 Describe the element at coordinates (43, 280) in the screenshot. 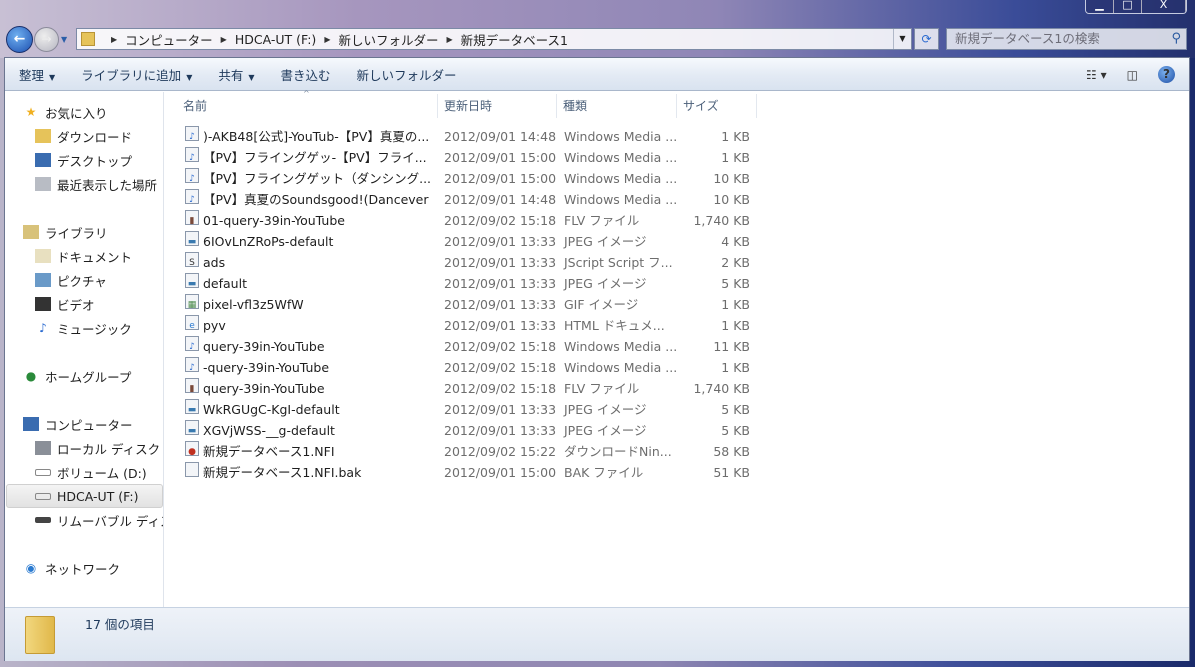

I see `pictures-icon` at that location.